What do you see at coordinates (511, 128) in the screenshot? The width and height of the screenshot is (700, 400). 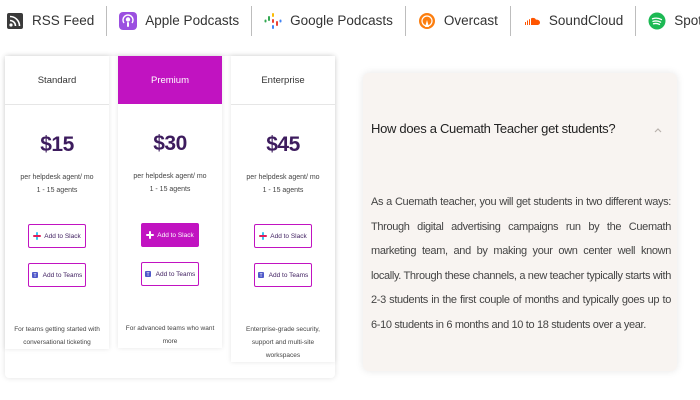 I see `faq-question: How does a Cuemath Teacher get students?` at bounding box center [511, 128].